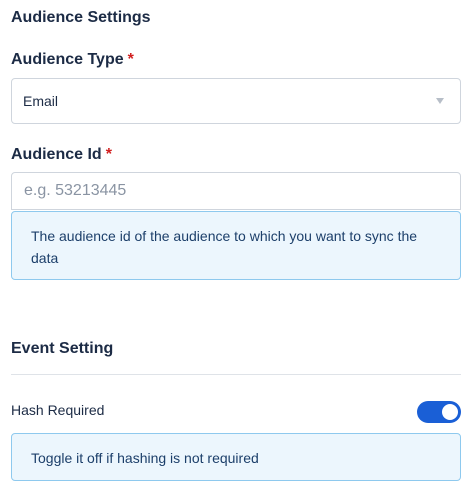  Describe the element at coordinates (440, 101) in the screenshot. I see `chevron-down-icon` at that location.